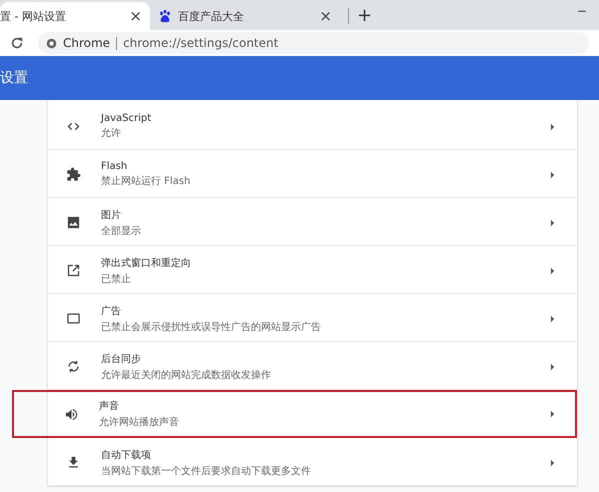  Describe the element at coordinates (111, 133) in the screenshot. I see `setting-description: 允许` at that location.